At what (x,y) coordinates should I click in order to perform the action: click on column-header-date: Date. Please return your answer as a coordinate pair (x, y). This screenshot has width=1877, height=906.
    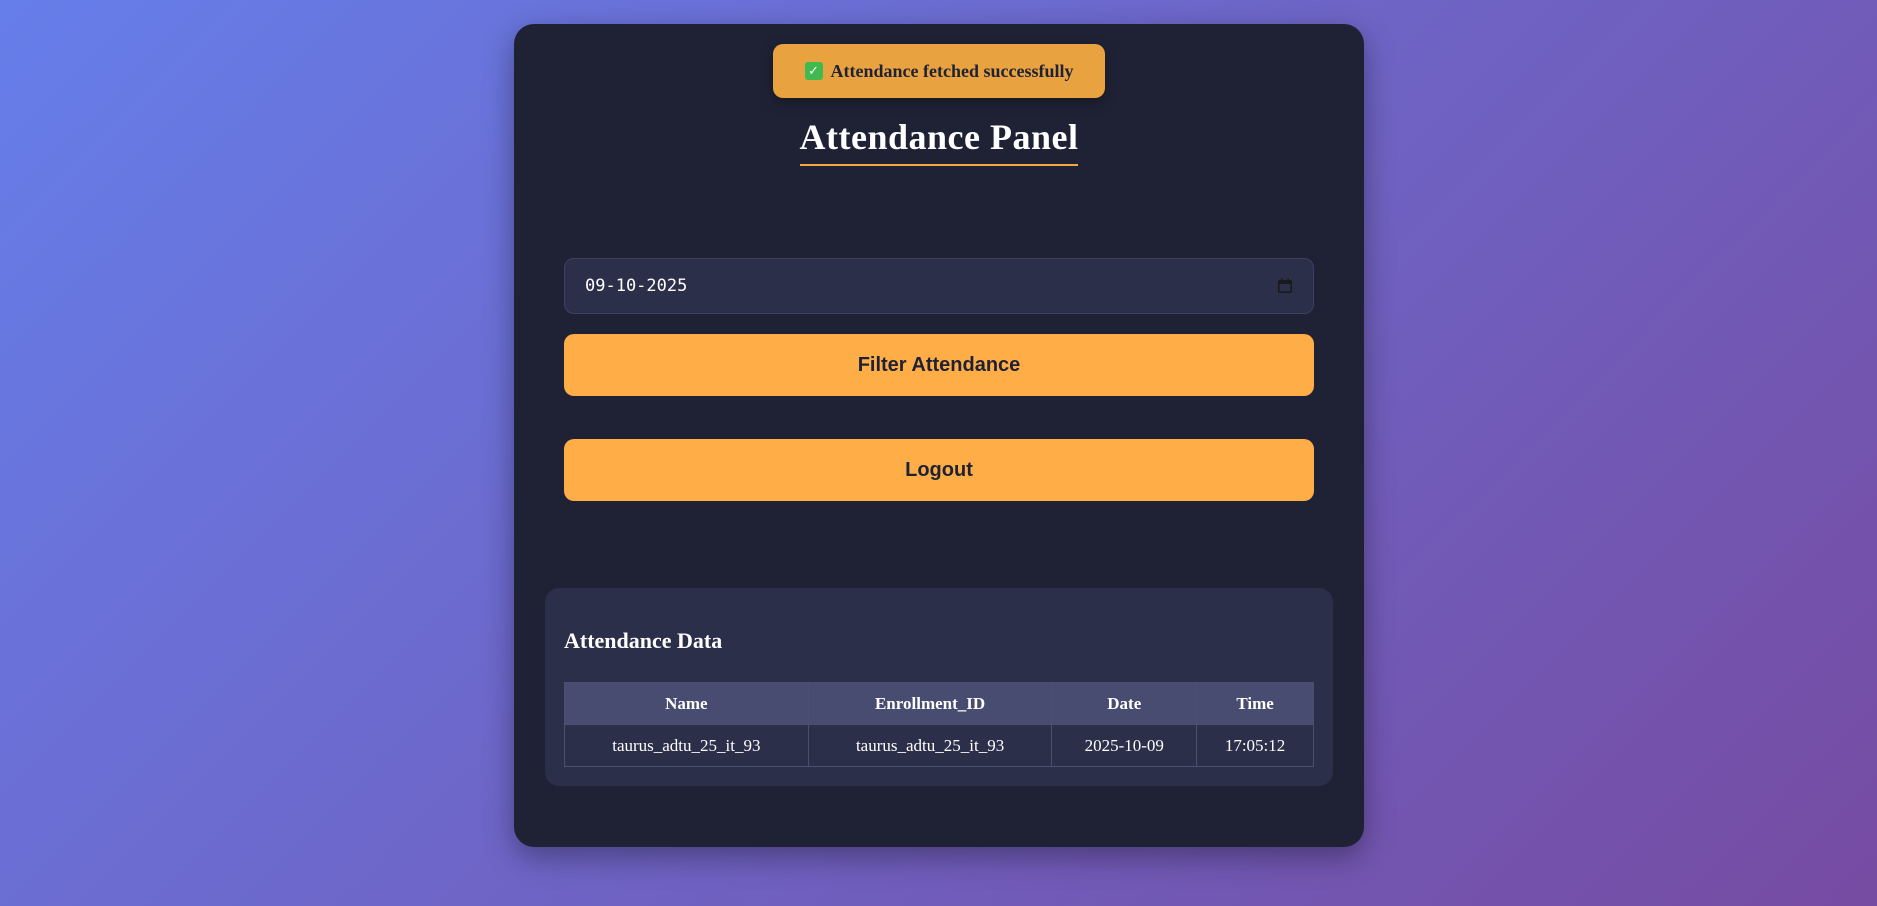
    Looking at the image, I should click on (1124, 703).